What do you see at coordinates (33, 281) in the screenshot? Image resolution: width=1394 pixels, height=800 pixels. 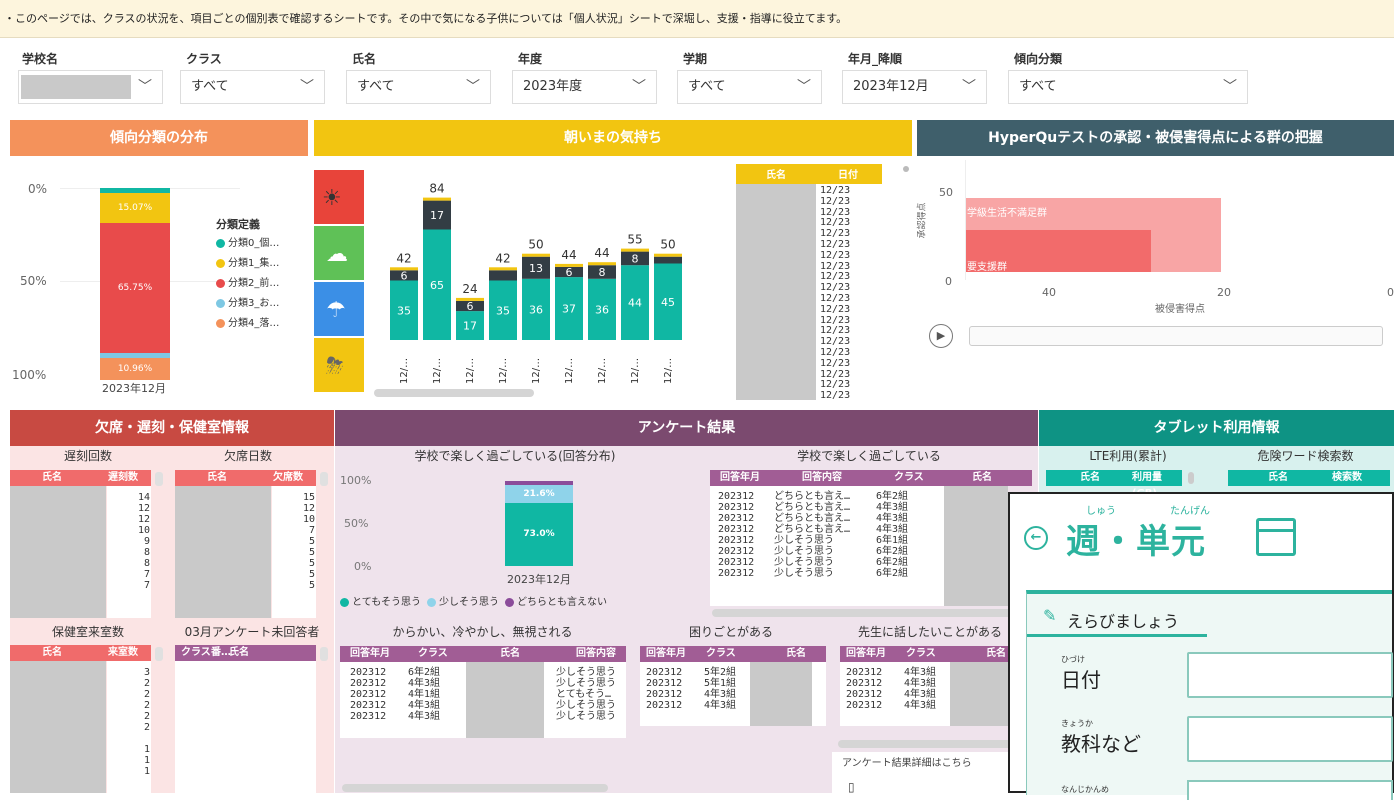 I see `dist-ytick-50: 50%` at bounding box center [33, 281].